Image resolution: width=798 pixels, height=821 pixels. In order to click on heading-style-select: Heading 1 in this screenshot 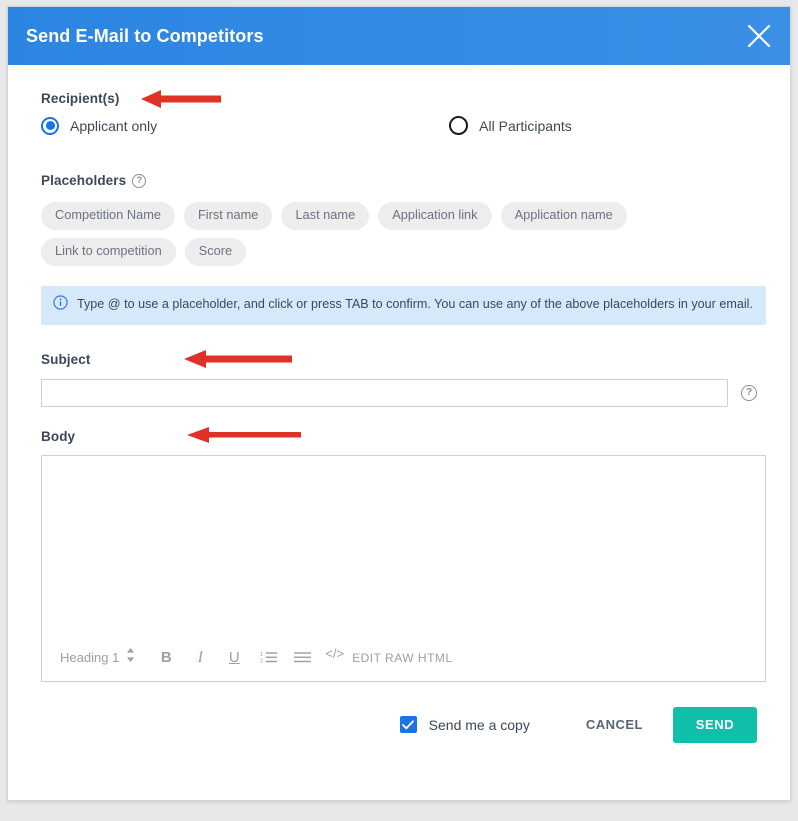, I will do `click(97, 657)`.